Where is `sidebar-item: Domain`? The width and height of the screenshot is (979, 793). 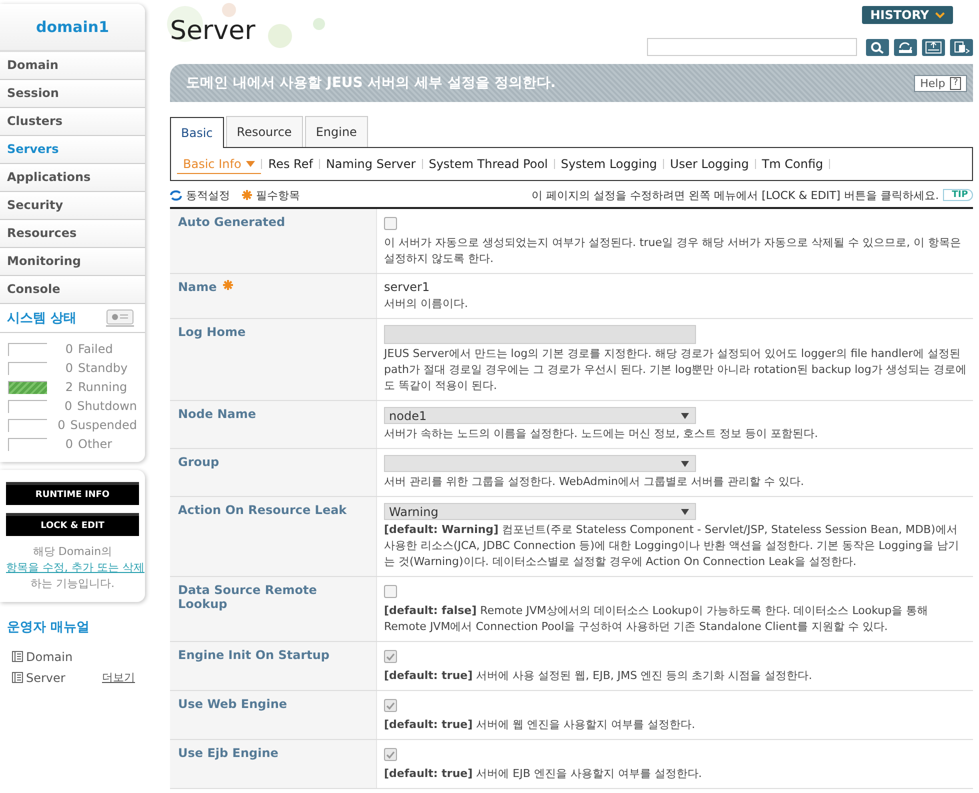
sidebar-item: Domain is located at coordinates (72, 66).